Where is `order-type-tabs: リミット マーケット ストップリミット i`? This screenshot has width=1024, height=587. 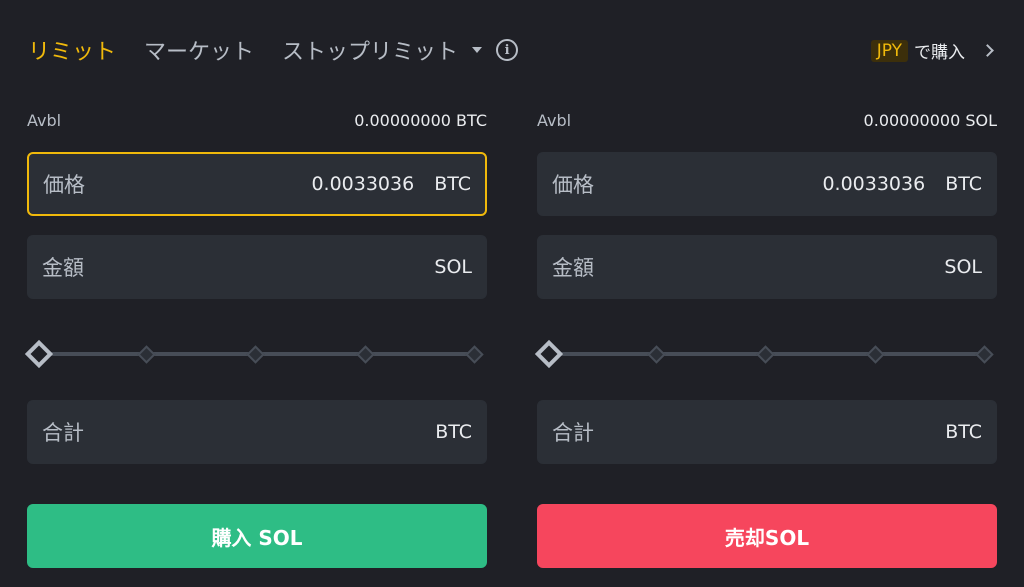 order-type-tabs: リミット マーケット ストップリミット i is located at coordinates (273, 50).